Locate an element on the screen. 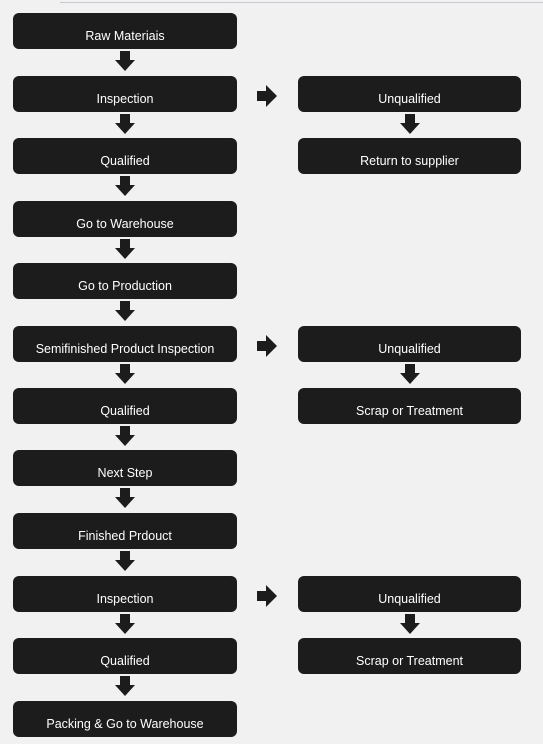  flow-step: Semifinished Product Inspection is located at coordinates (125, 344).